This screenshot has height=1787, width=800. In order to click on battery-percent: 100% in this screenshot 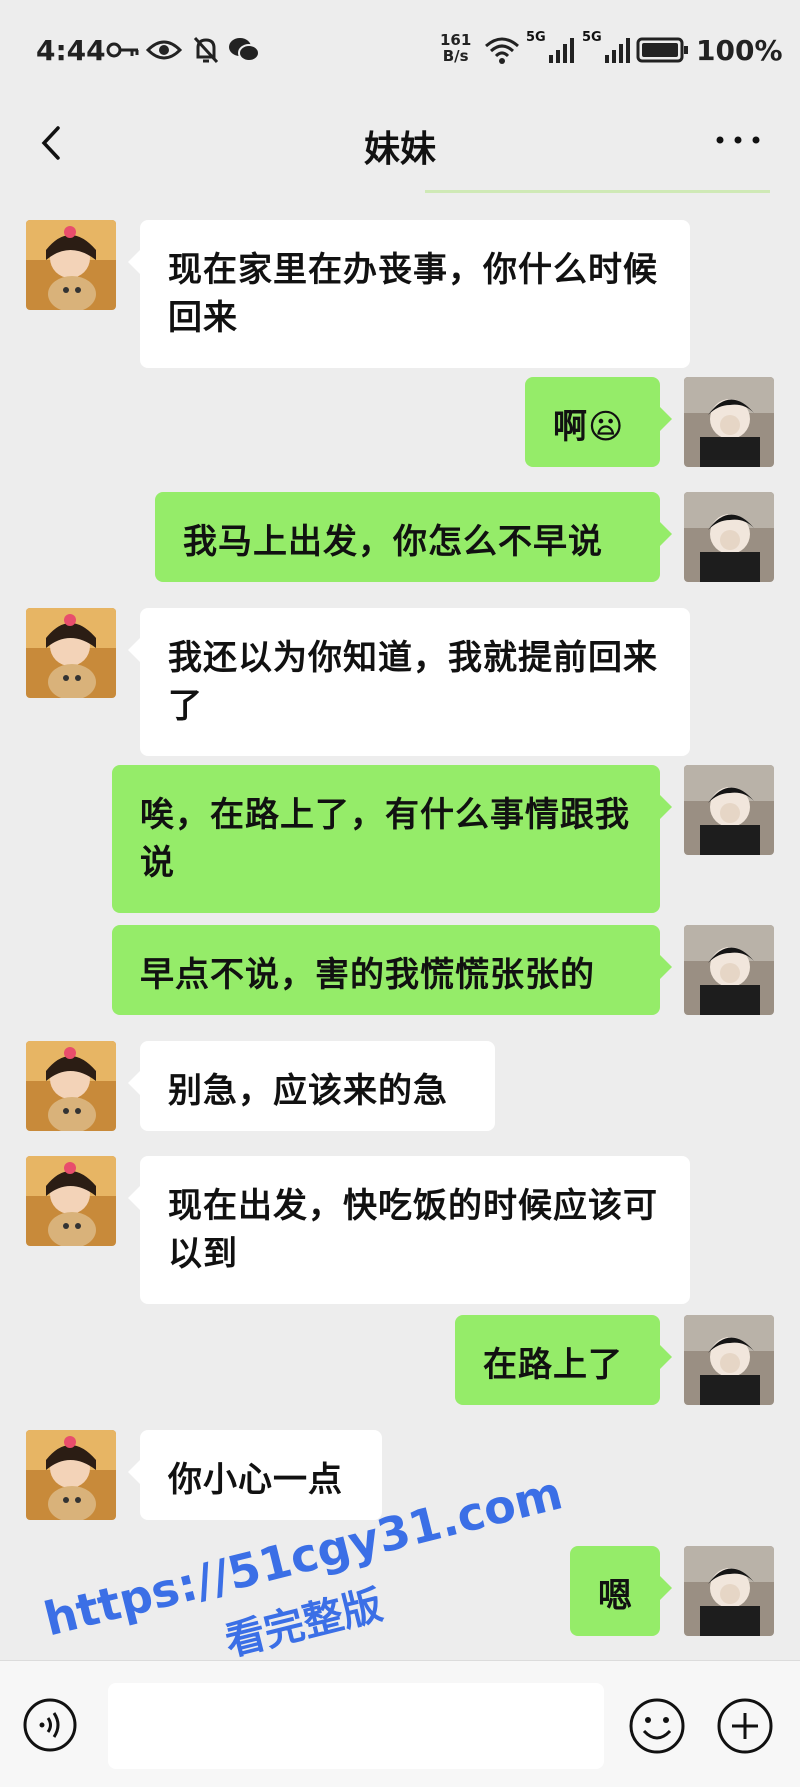, I will do `click(739, 50)`.